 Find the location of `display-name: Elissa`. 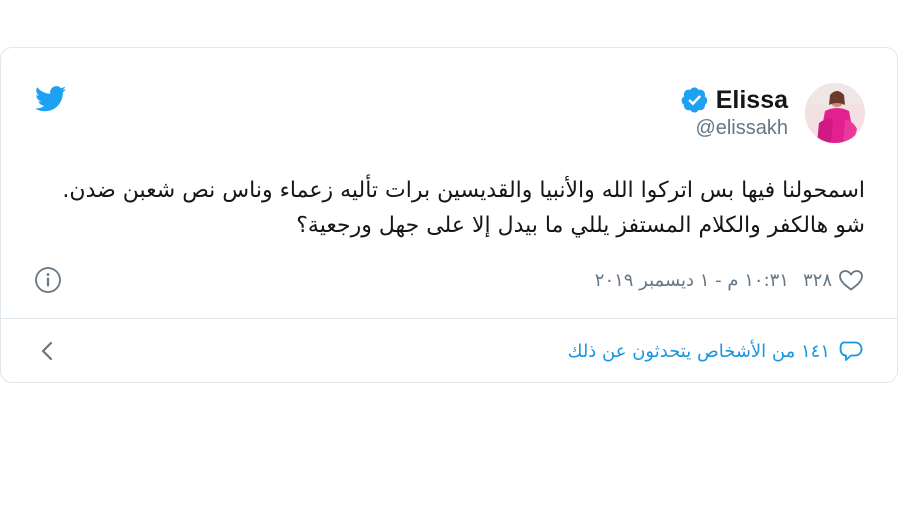

display-name: Elissa is located at coordinates (752, 100).